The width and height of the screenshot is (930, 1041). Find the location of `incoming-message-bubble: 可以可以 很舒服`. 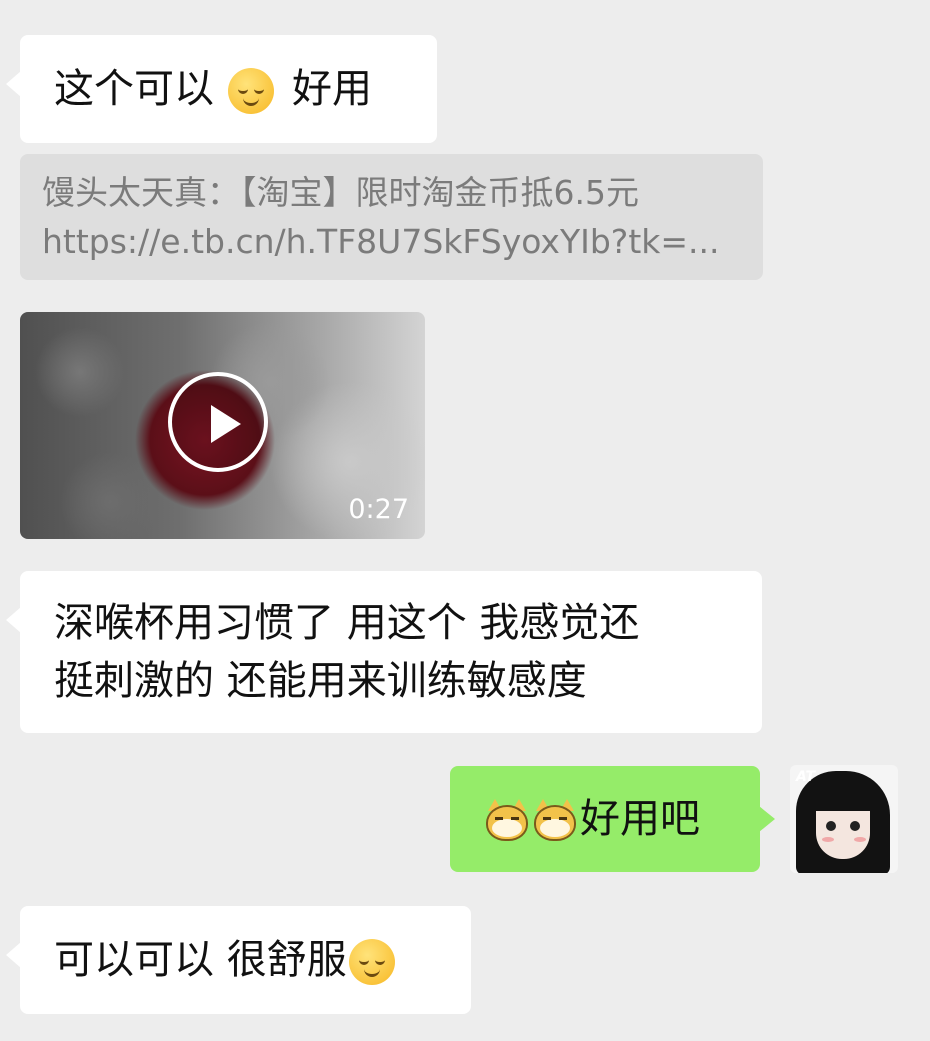

incoming-message-bubble: 可以可以 很舒服 is located at coordinates (238, 960).